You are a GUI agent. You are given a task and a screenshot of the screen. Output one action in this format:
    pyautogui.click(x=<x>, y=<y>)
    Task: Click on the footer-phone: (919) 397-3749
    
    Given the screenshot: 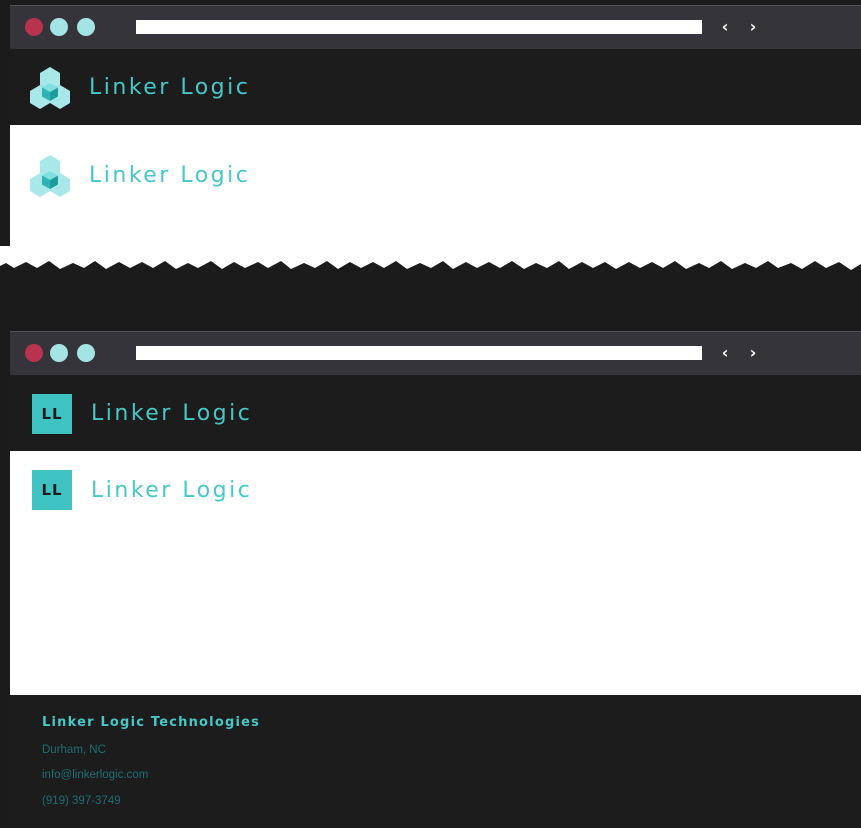 What is the action you would take?
    pyautogui.click(x=81, y=801)
    